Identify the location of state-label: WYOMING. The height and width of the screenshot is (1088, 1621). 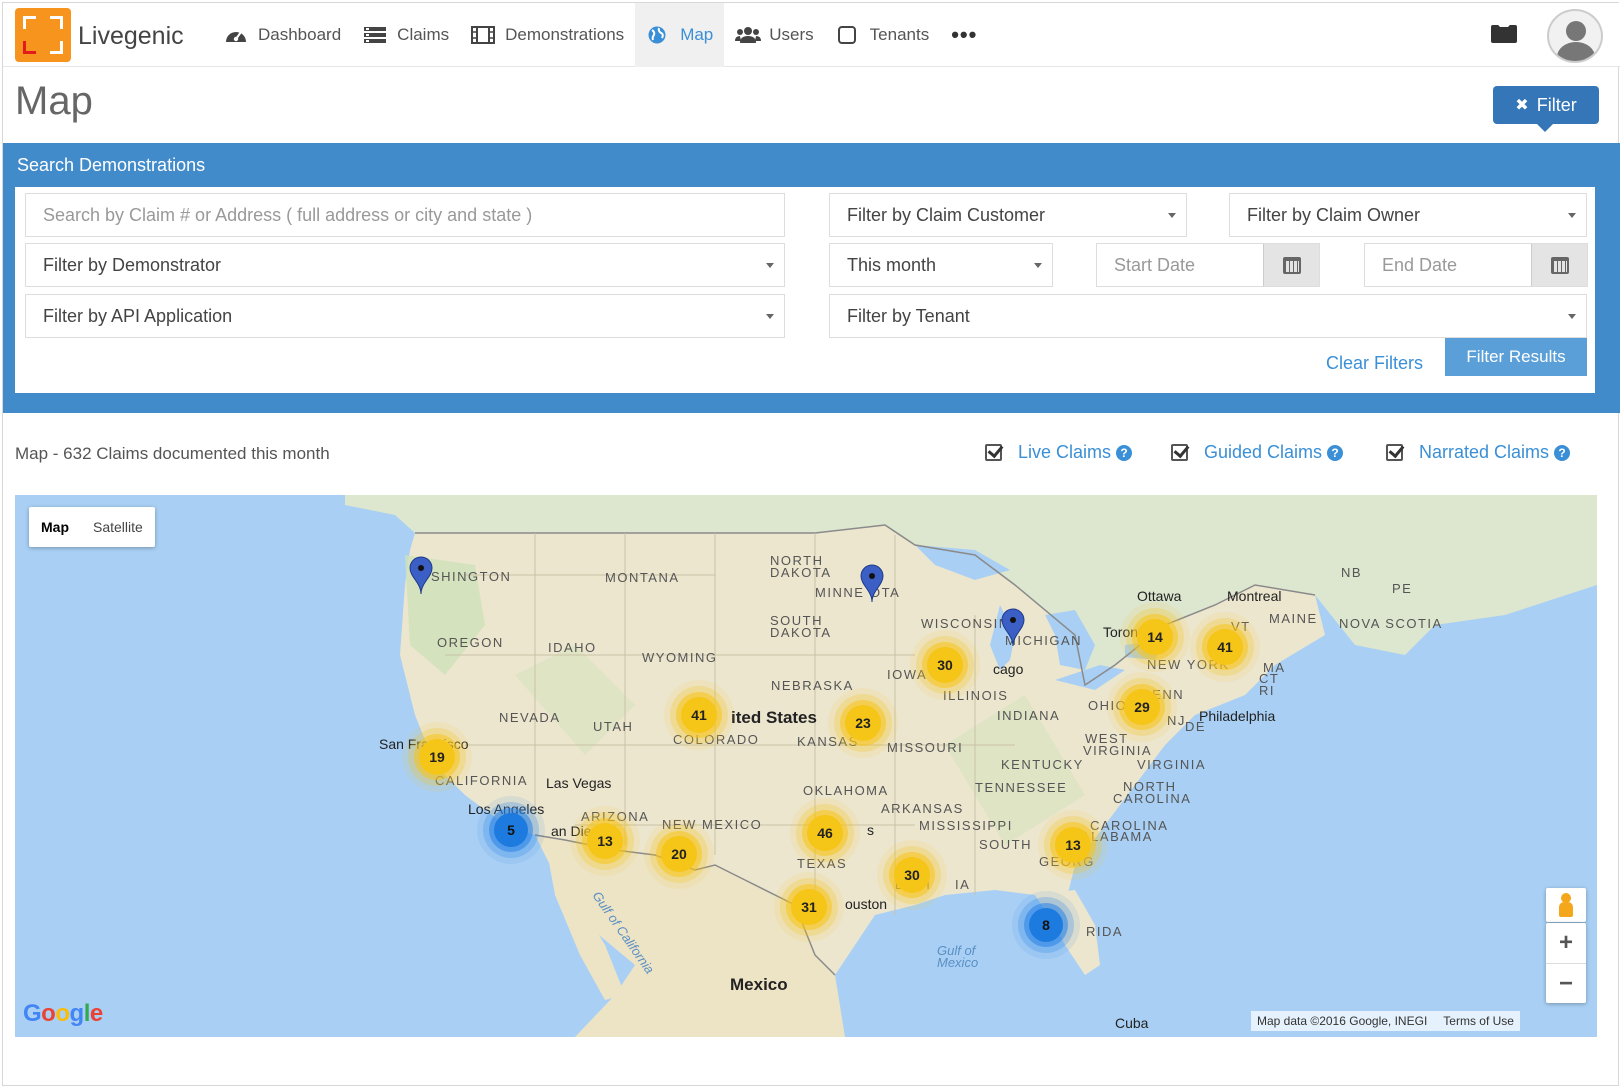
(680, 657).